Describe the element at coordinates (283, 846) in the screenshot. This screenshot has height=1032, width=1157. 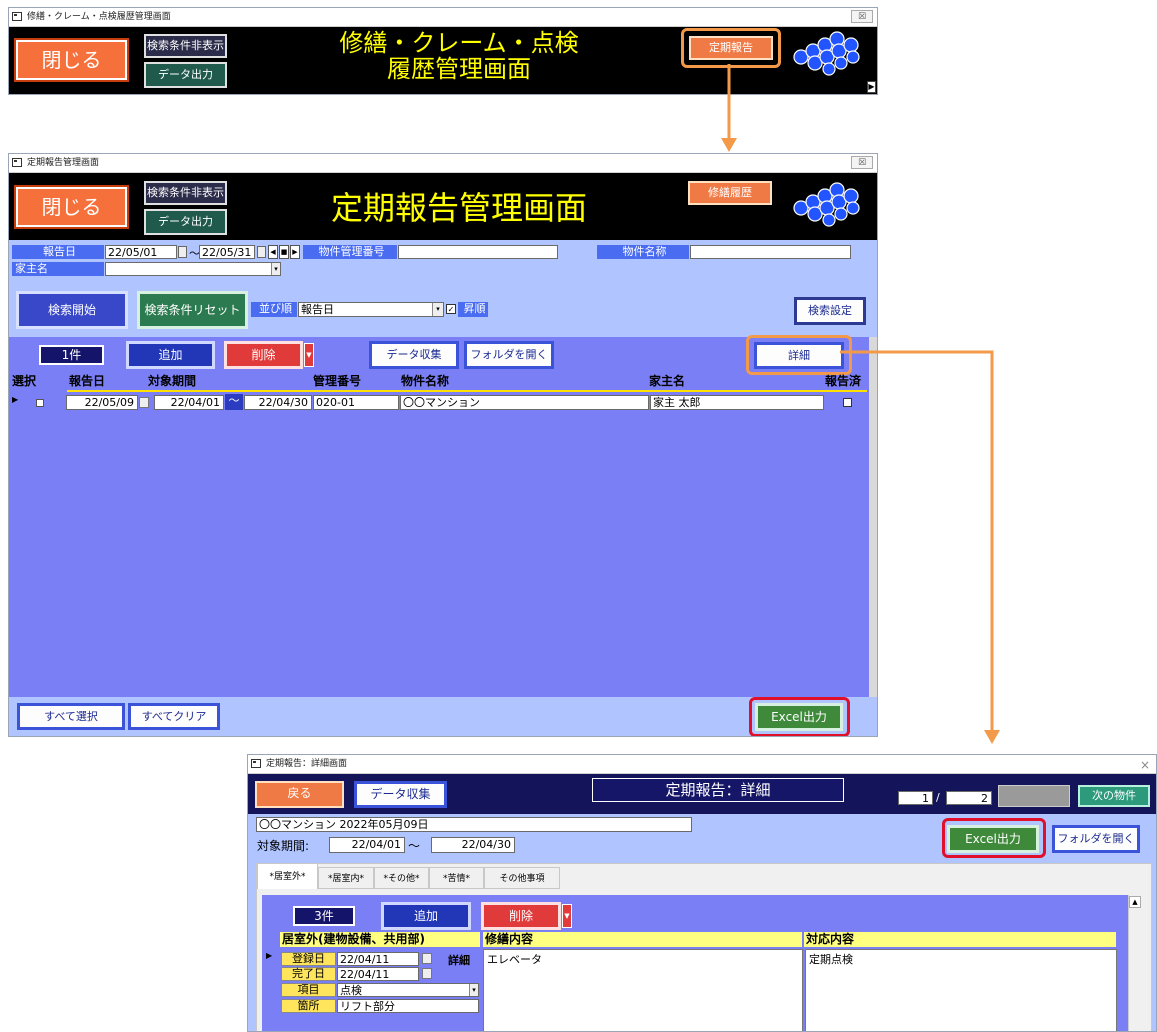
I see `period-label: 対象期間:` at that location.